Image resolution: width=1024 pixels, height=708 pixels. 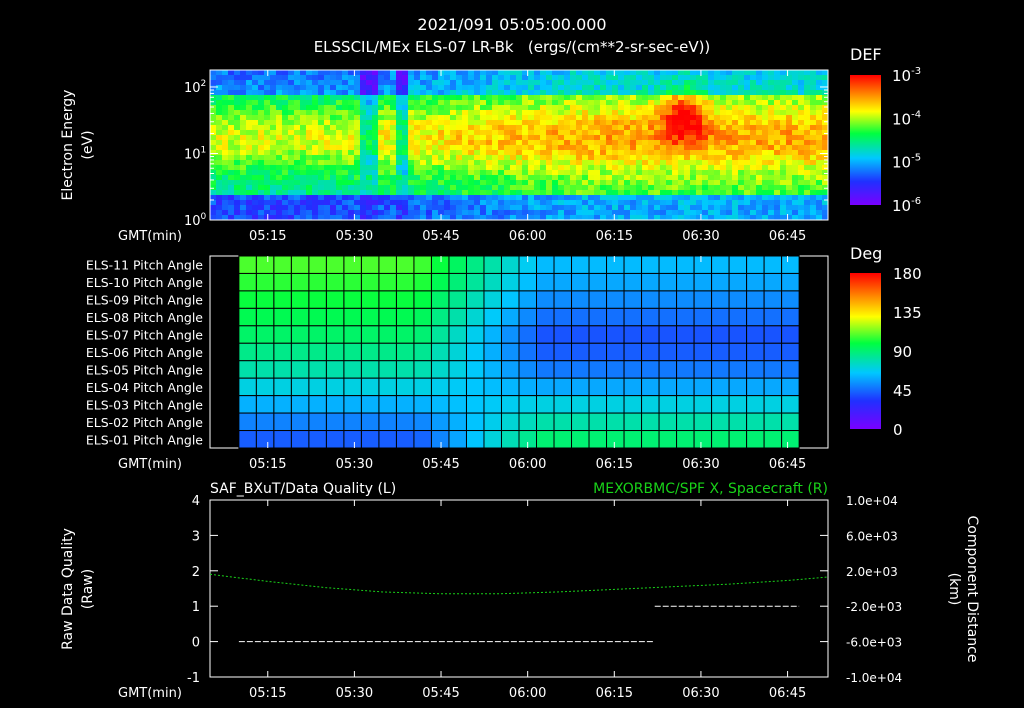 What do you see at coordinates (527, 236) in the screenshot?
I see `x-tick-label: 06:00` at bounding box center [527, 236].